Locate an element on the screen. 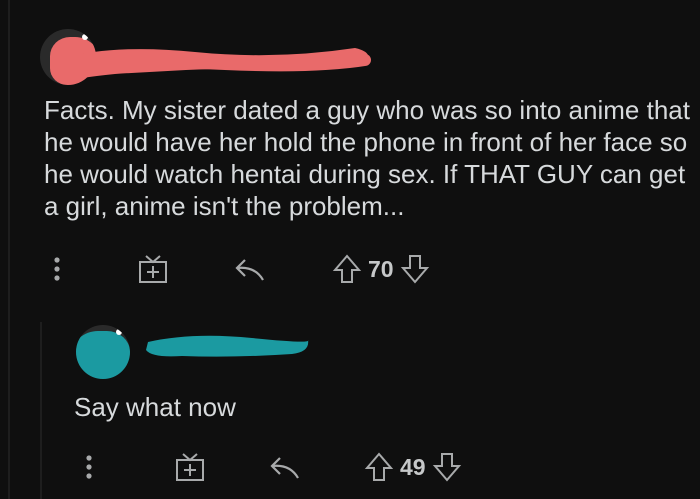 The image size is (700, 499). vote-count: 49 is located at coordinates (413, 466).